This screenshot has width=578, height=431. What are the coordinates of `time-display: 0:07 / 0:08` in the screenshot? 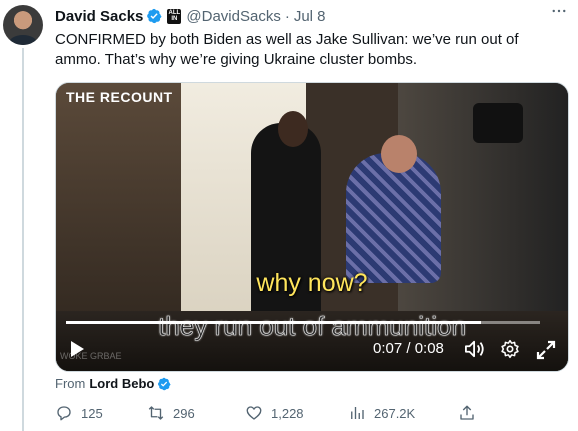 It's located at (408, 348).